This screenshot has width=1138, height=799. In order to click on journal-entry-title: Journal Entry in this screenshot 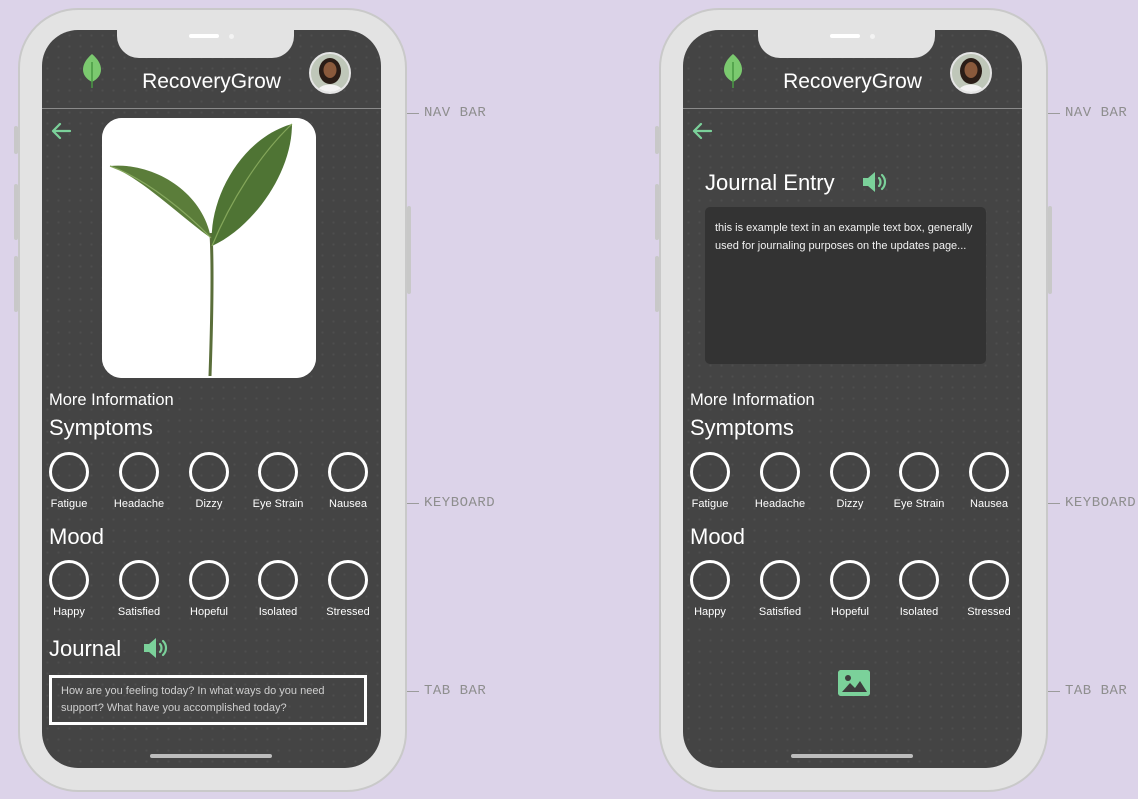, I will do `click(770, 182)`.